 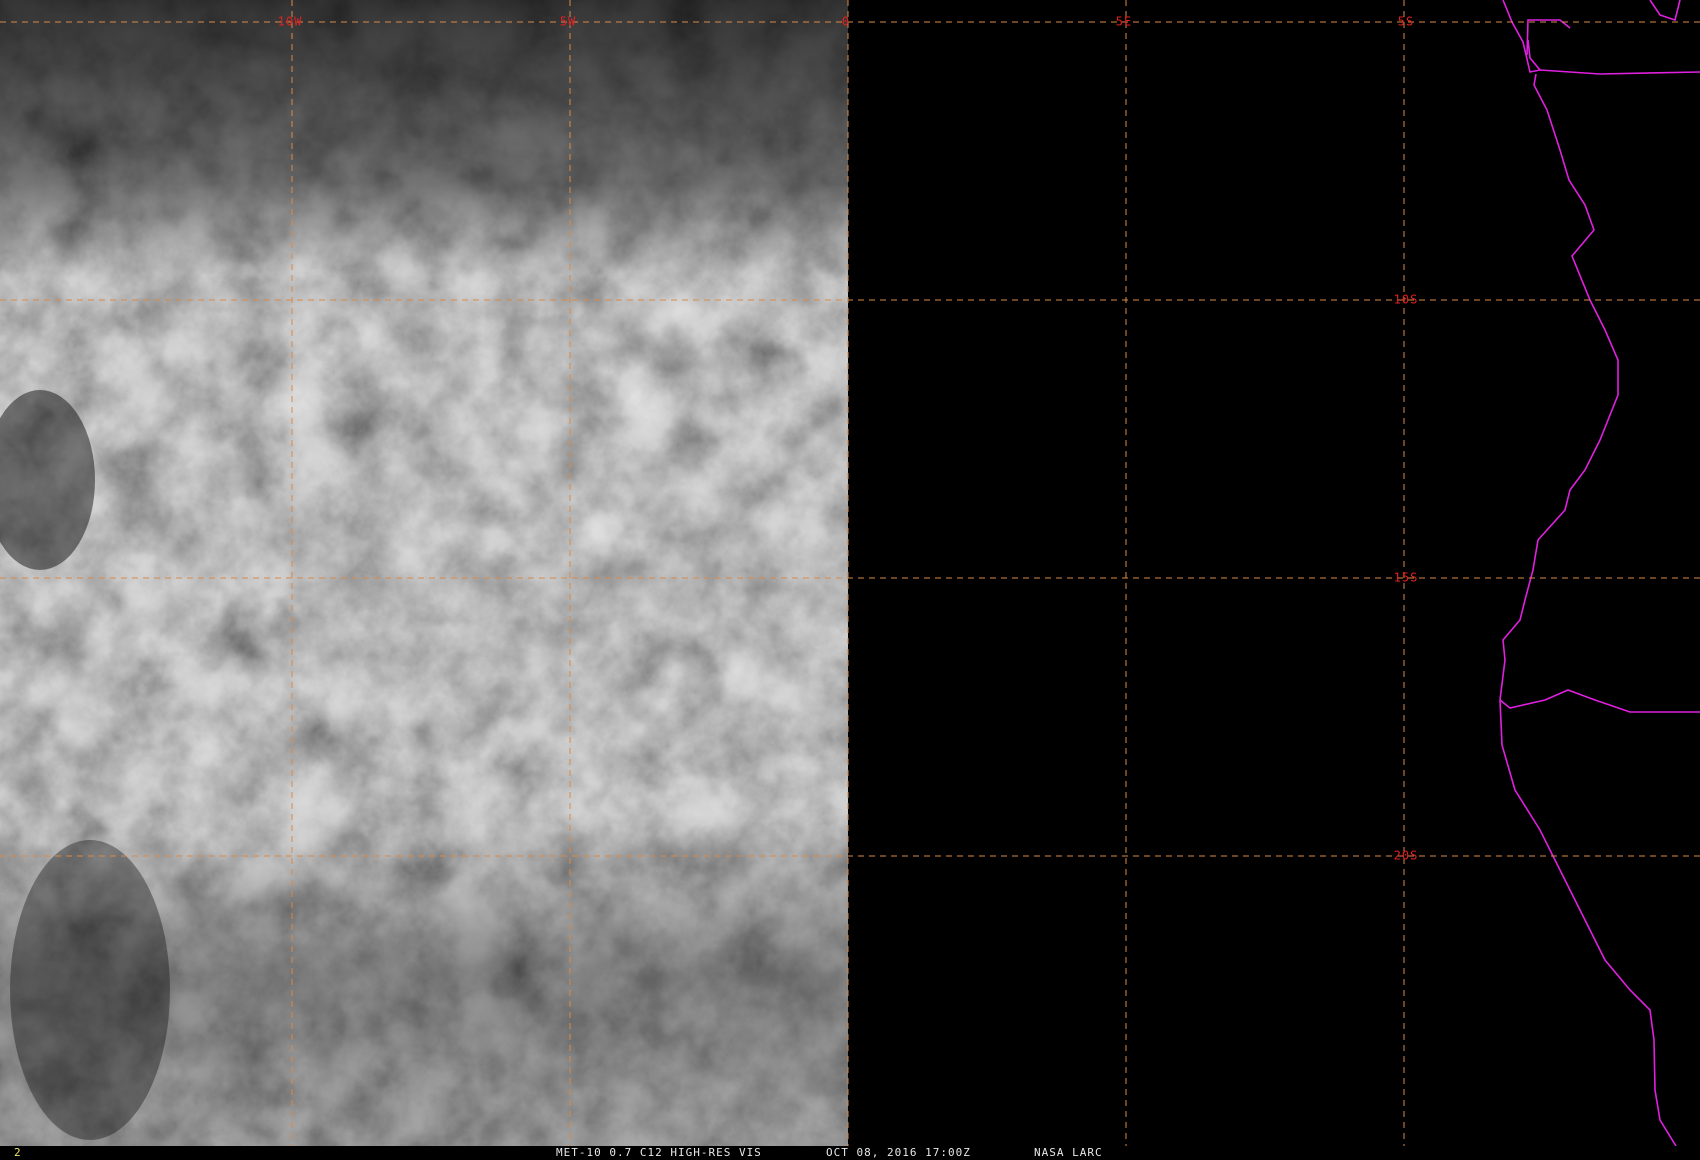 I want to click on satellite-caption: MET-10 0.7 C12 HIGH-RES VIS, so click(x=659, y=1152).